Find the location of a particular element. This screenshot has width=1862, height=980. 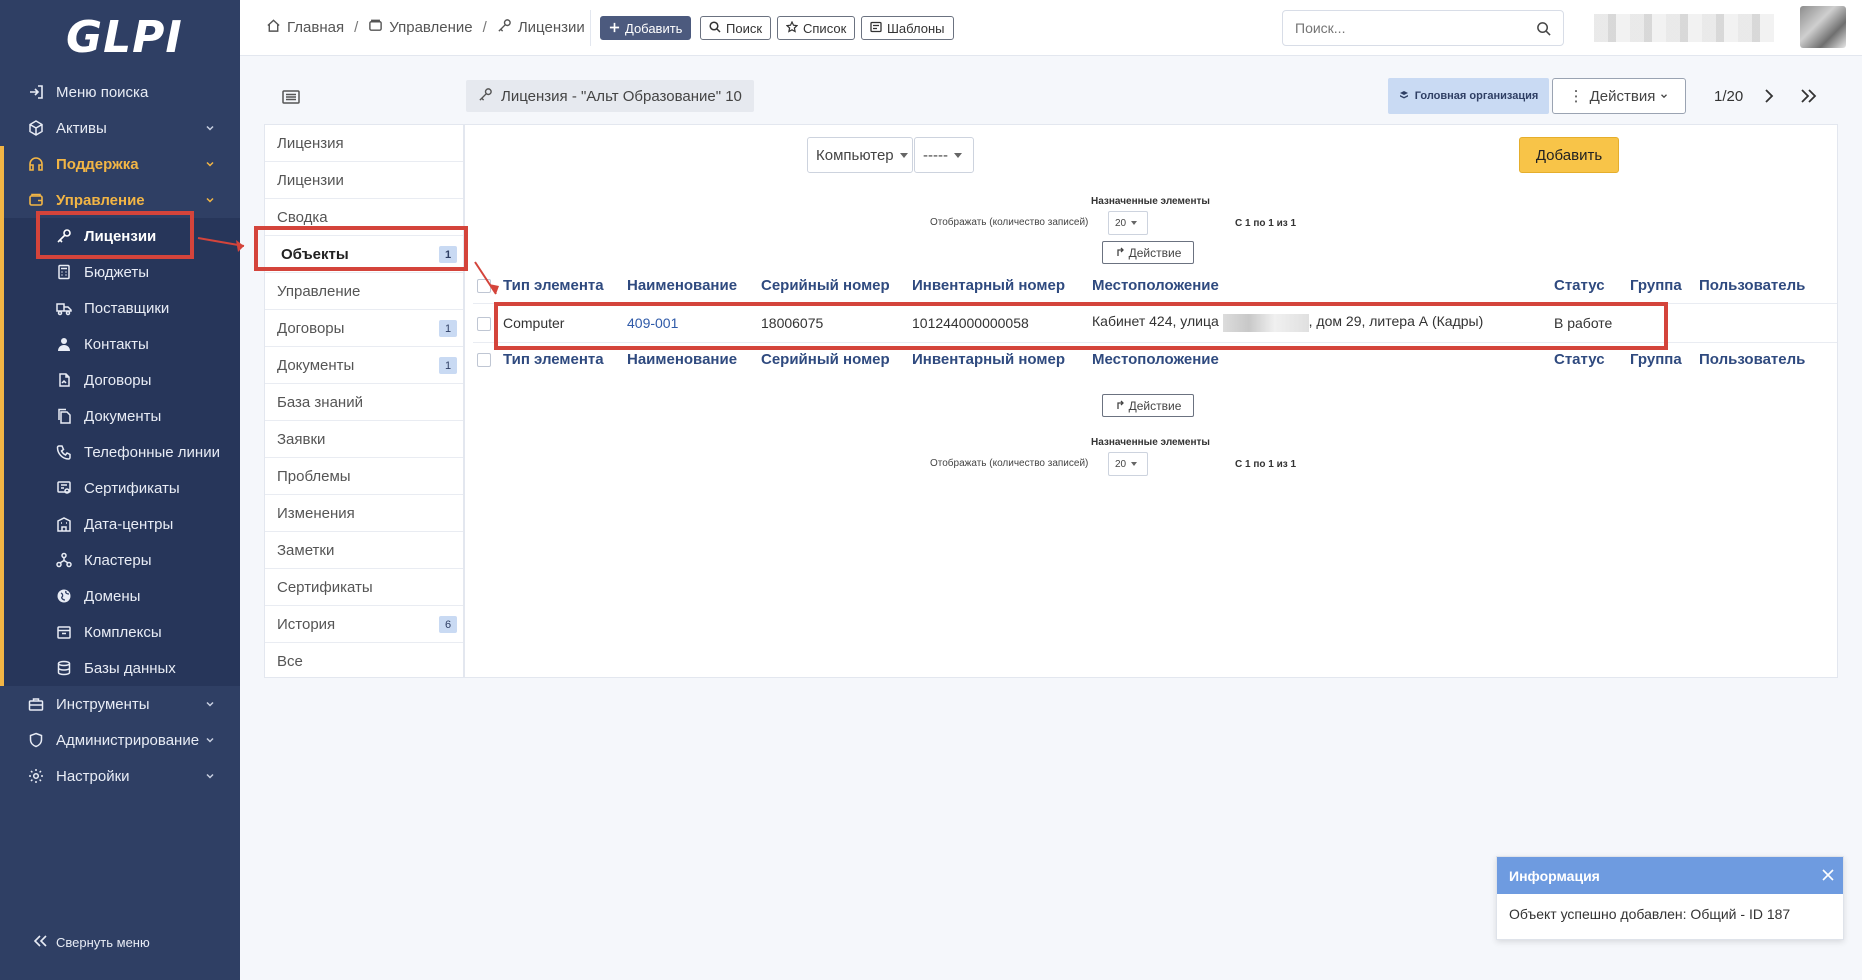

sidebar-item-certificates: Сертификаты is located at coordinates (120, 488).